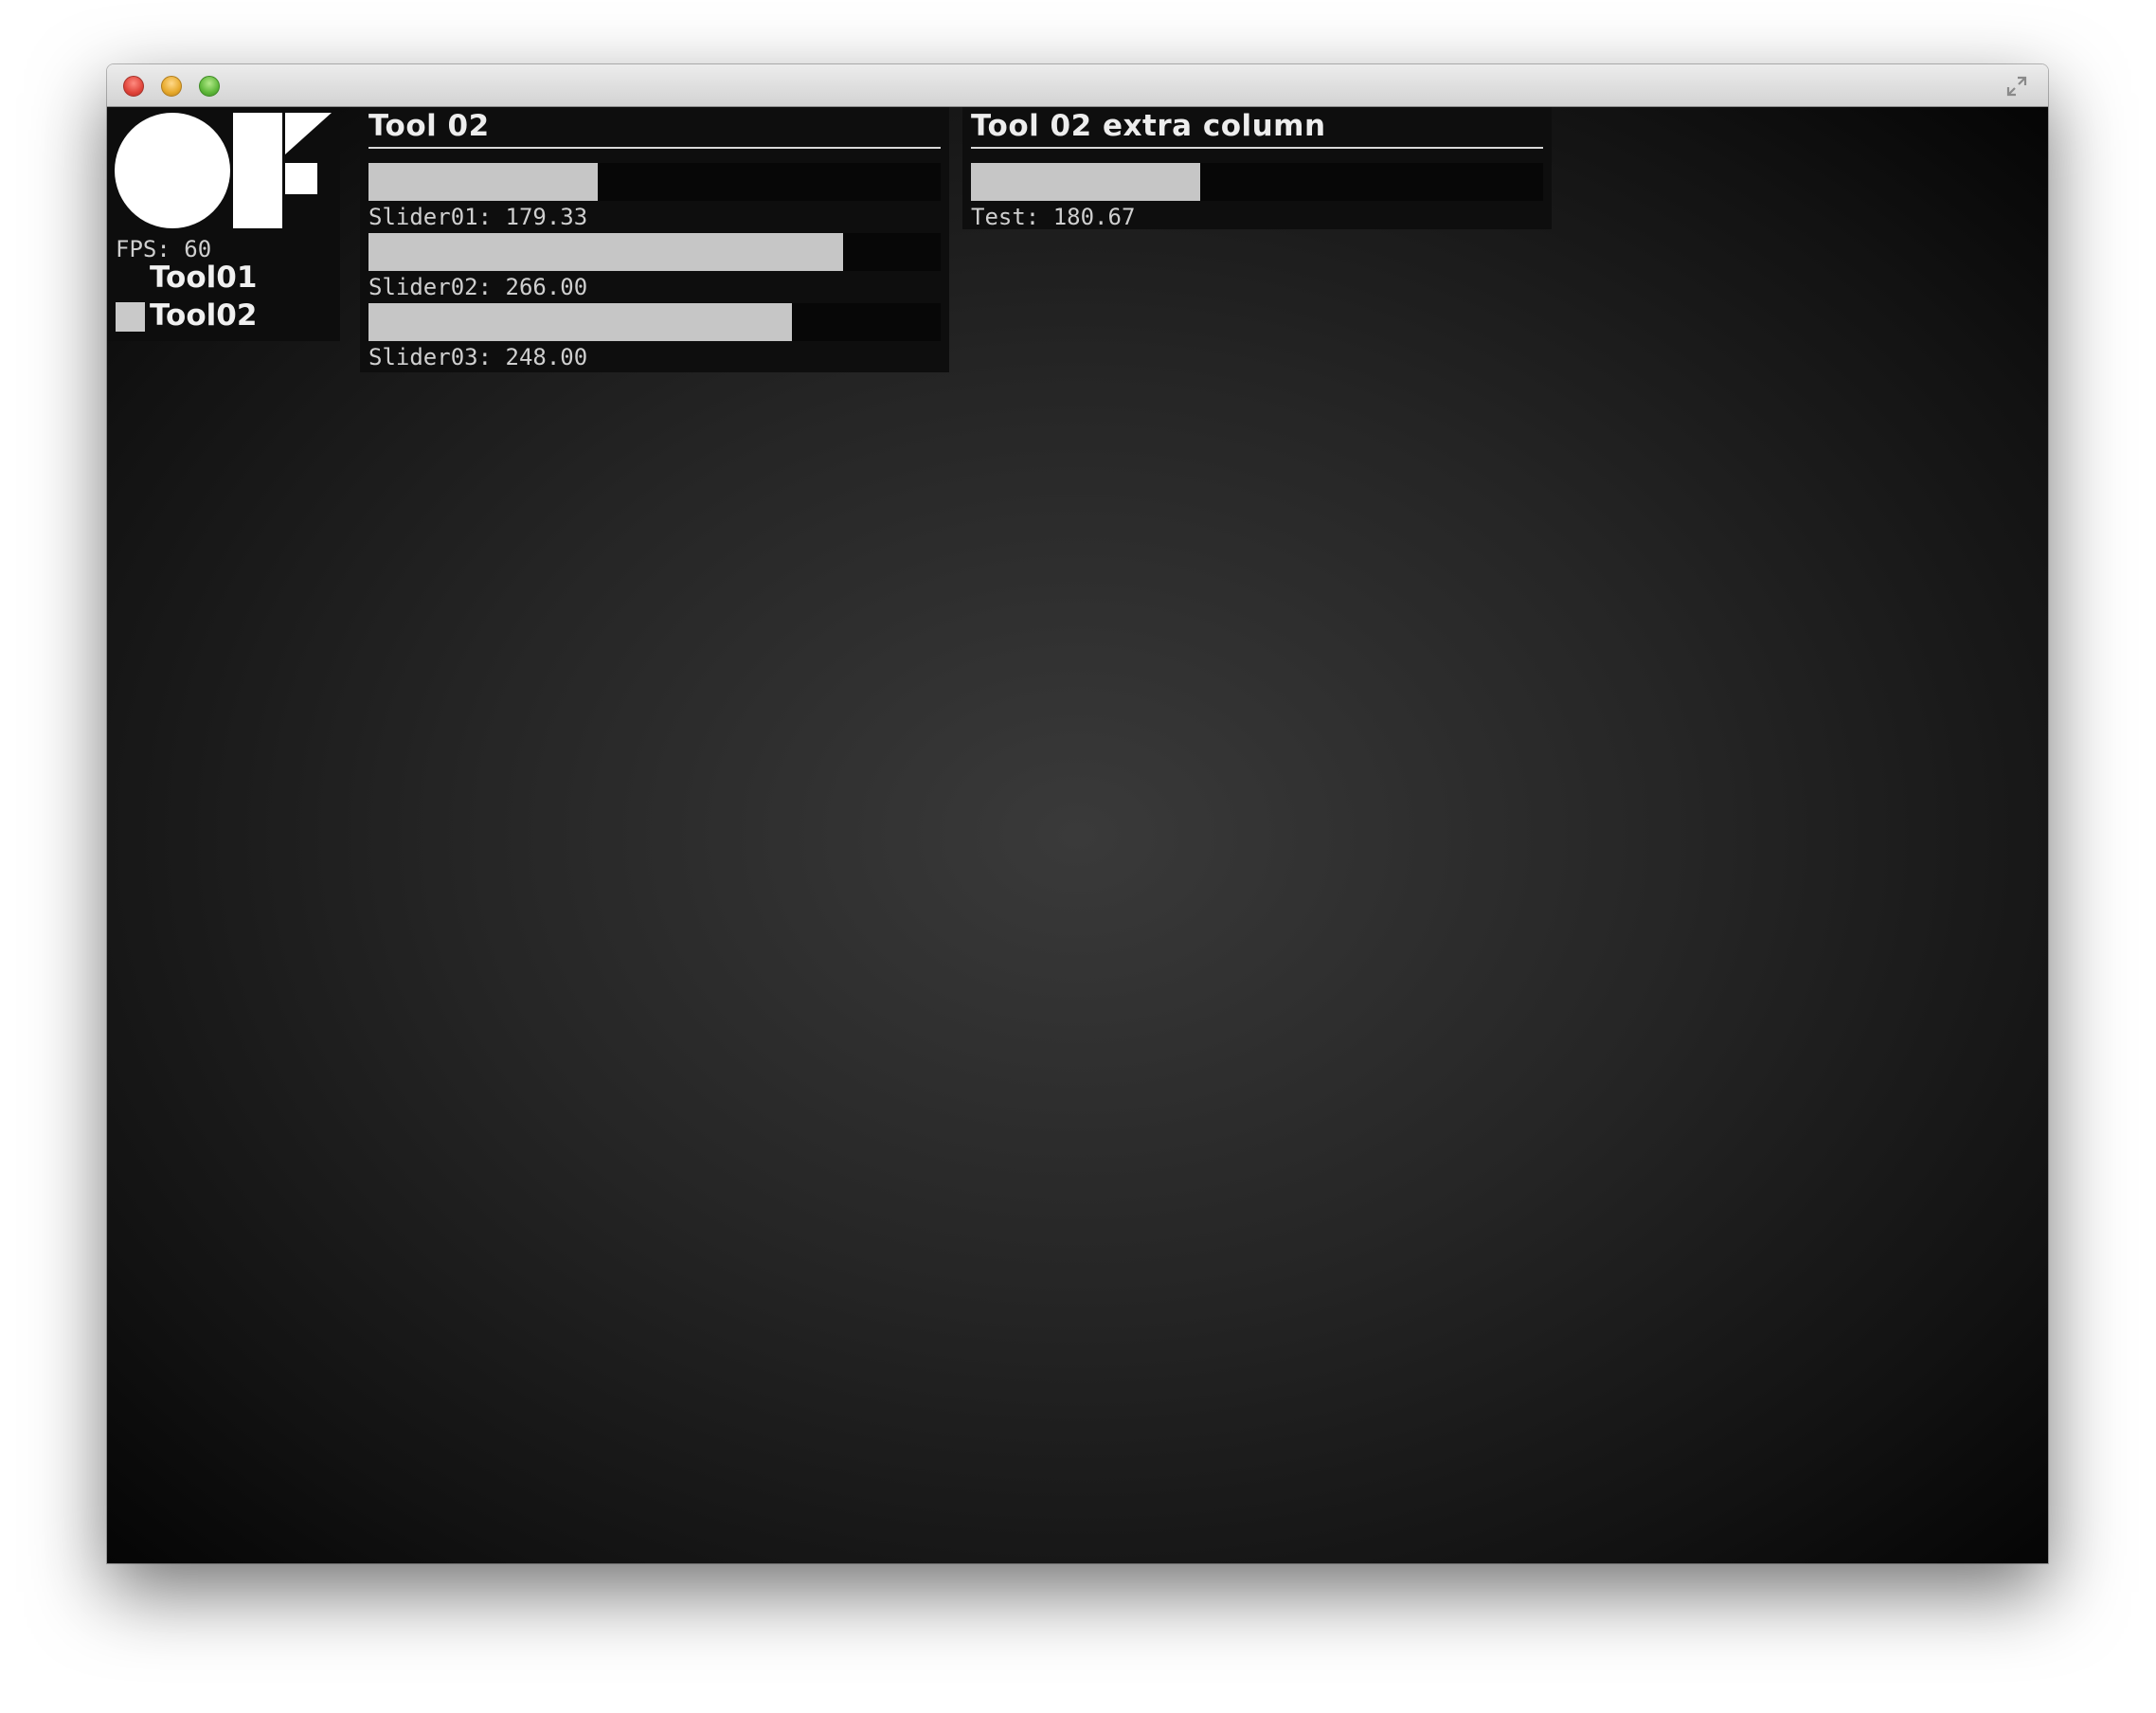 The image size is (2156, 1713). I want to click on title-bar, so click(1078, 85).